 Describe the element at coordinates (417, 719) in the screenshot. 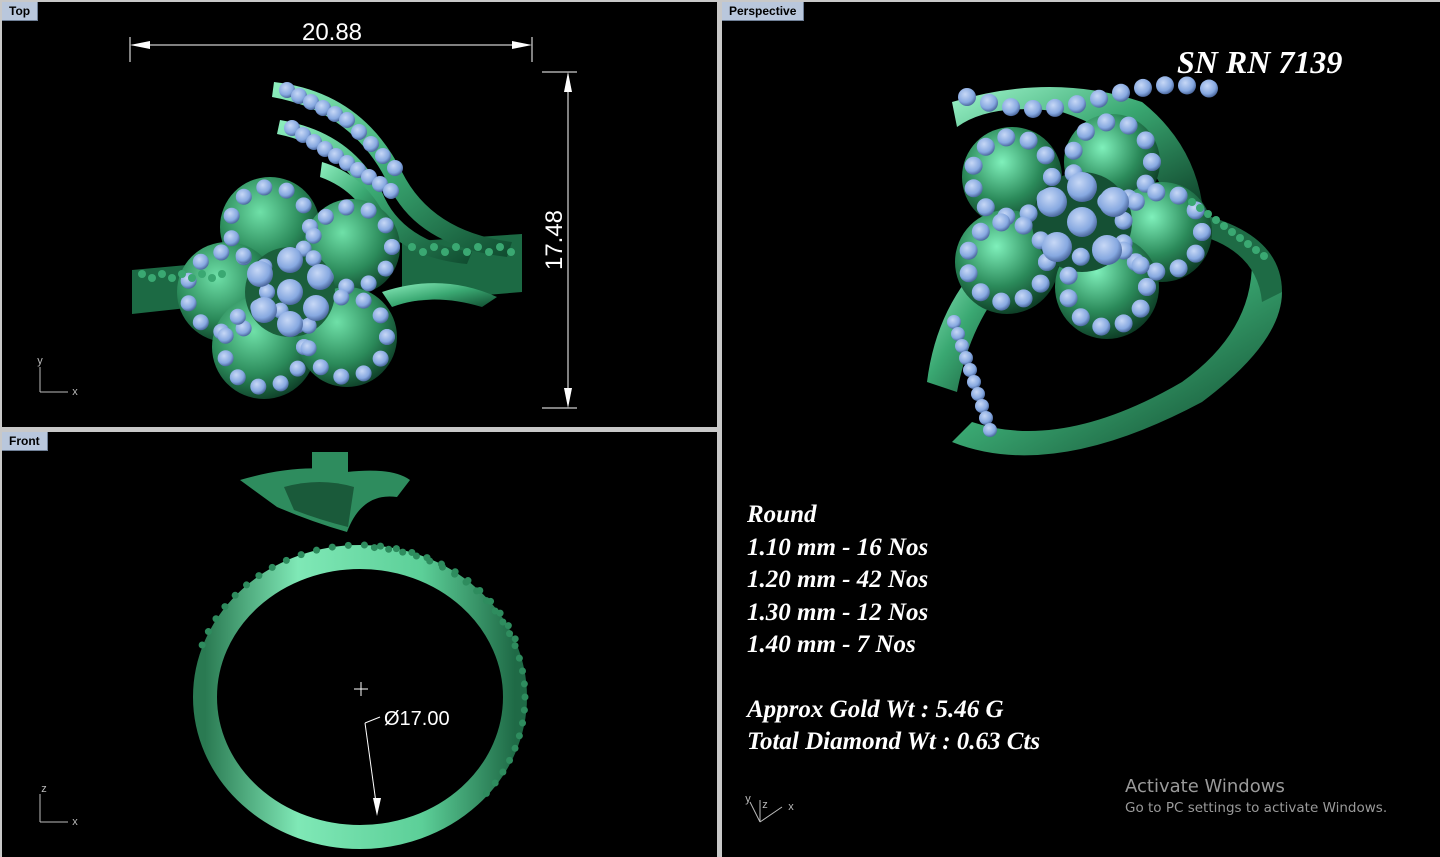

I see `diameter-dimension-label: Ø17.00` at that location.